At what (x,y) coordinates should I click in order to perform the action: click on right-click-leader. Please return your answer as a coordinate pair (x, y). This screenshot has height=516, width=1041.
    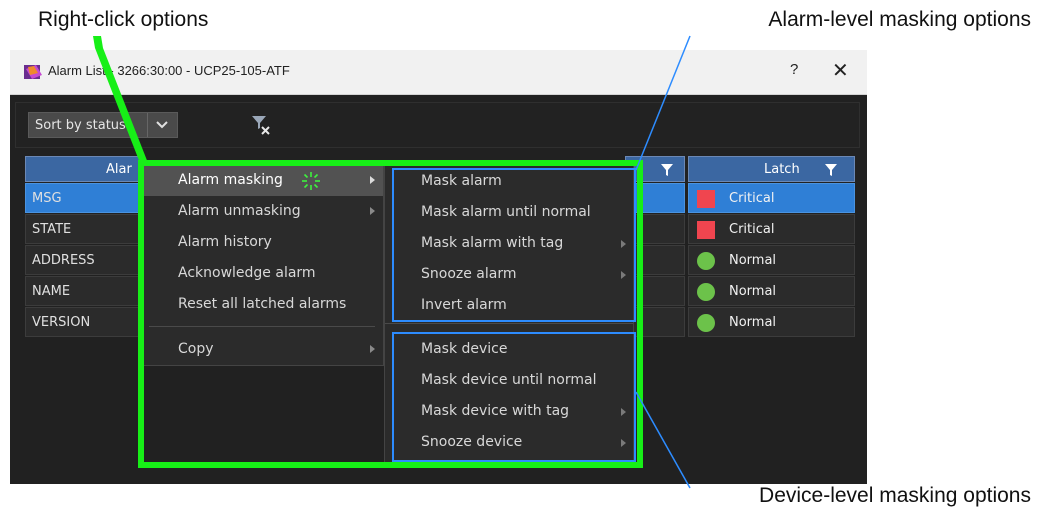
    Looking at the image, I should click on (120, 99).